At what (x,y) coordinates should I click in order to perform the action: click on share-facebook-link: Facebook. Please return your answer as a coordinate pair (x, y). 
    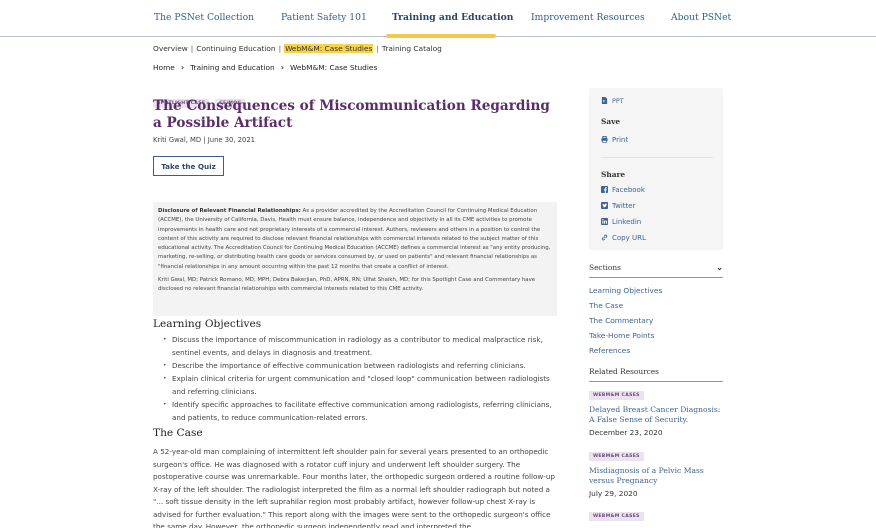
    Looking at the image, I should click on (623, 190).